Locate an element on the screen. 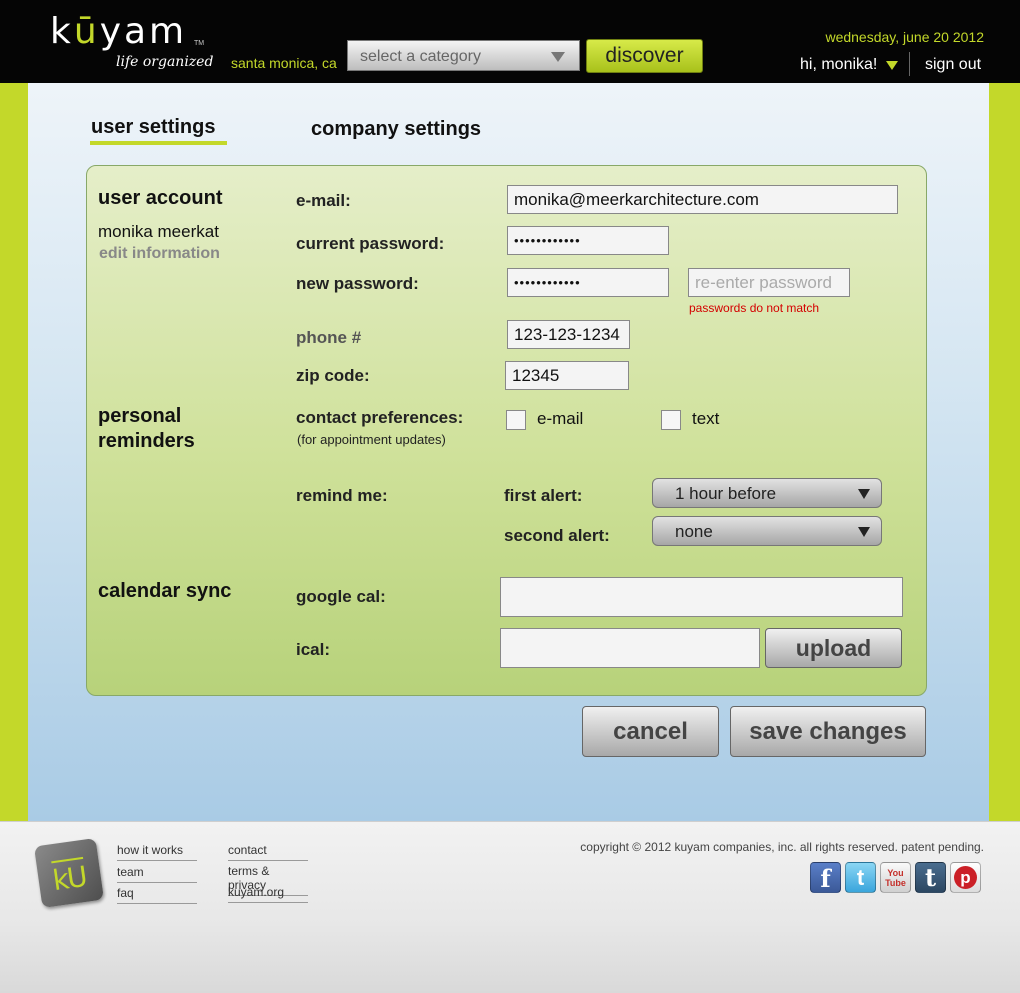  personal-reminders-heading: personal reminders is located at coordinates (146, 428).